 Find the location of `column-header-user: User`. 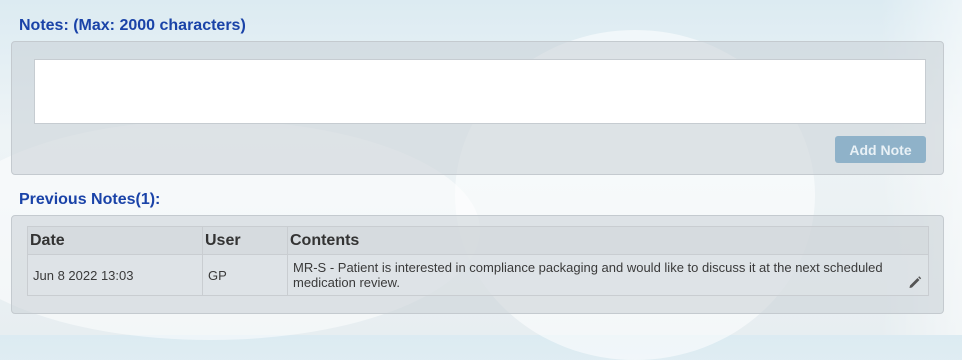

column-header-user: User is located at coordinates (245, 240).